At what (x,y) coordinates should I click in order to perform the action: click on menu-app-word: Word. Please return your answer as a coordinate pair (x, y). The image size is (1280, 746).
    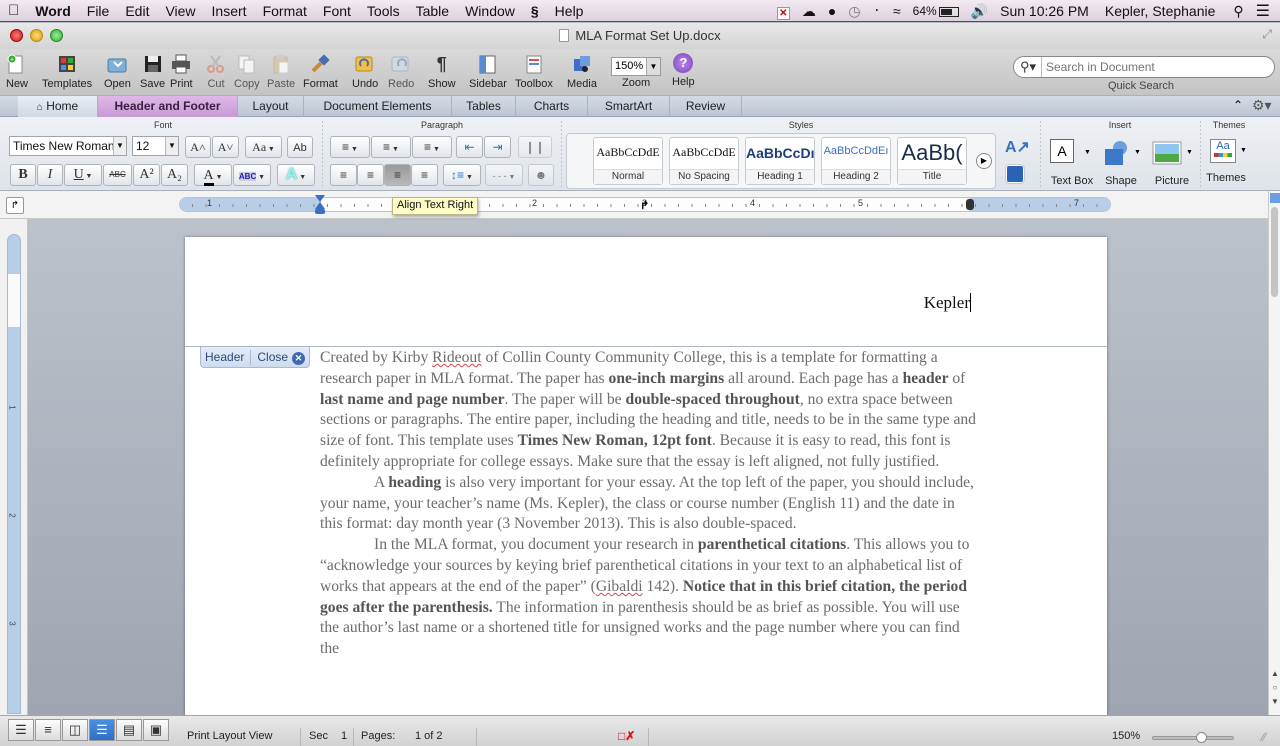
    Looking at the image, I should click on (53, 11).